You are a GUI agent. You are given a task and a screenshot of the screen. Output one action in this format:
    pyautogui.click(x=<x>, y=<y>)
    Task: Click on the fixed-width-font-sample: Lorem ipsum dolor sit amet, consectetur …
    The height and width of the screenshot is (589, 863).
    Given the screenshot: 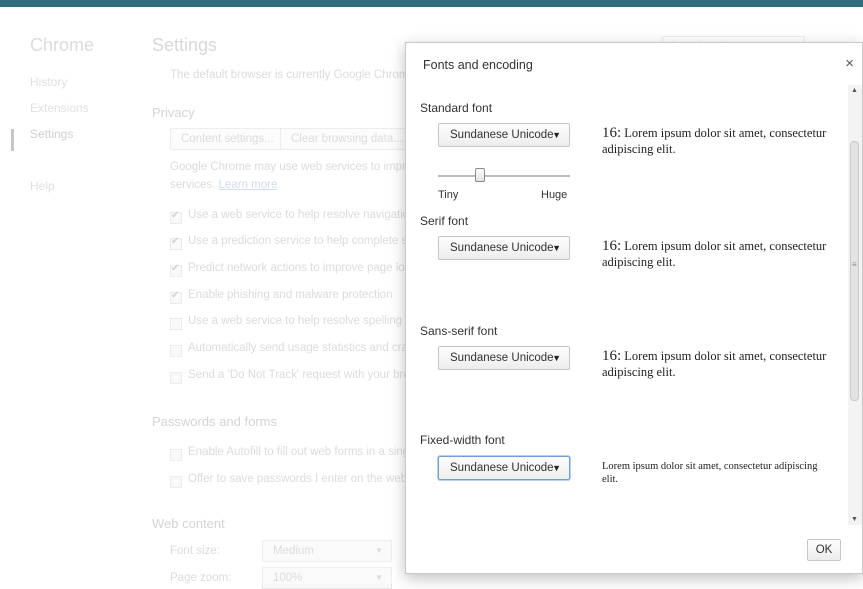 What is the action you would take?
    pyautogui.click(x=710, y=473)
    